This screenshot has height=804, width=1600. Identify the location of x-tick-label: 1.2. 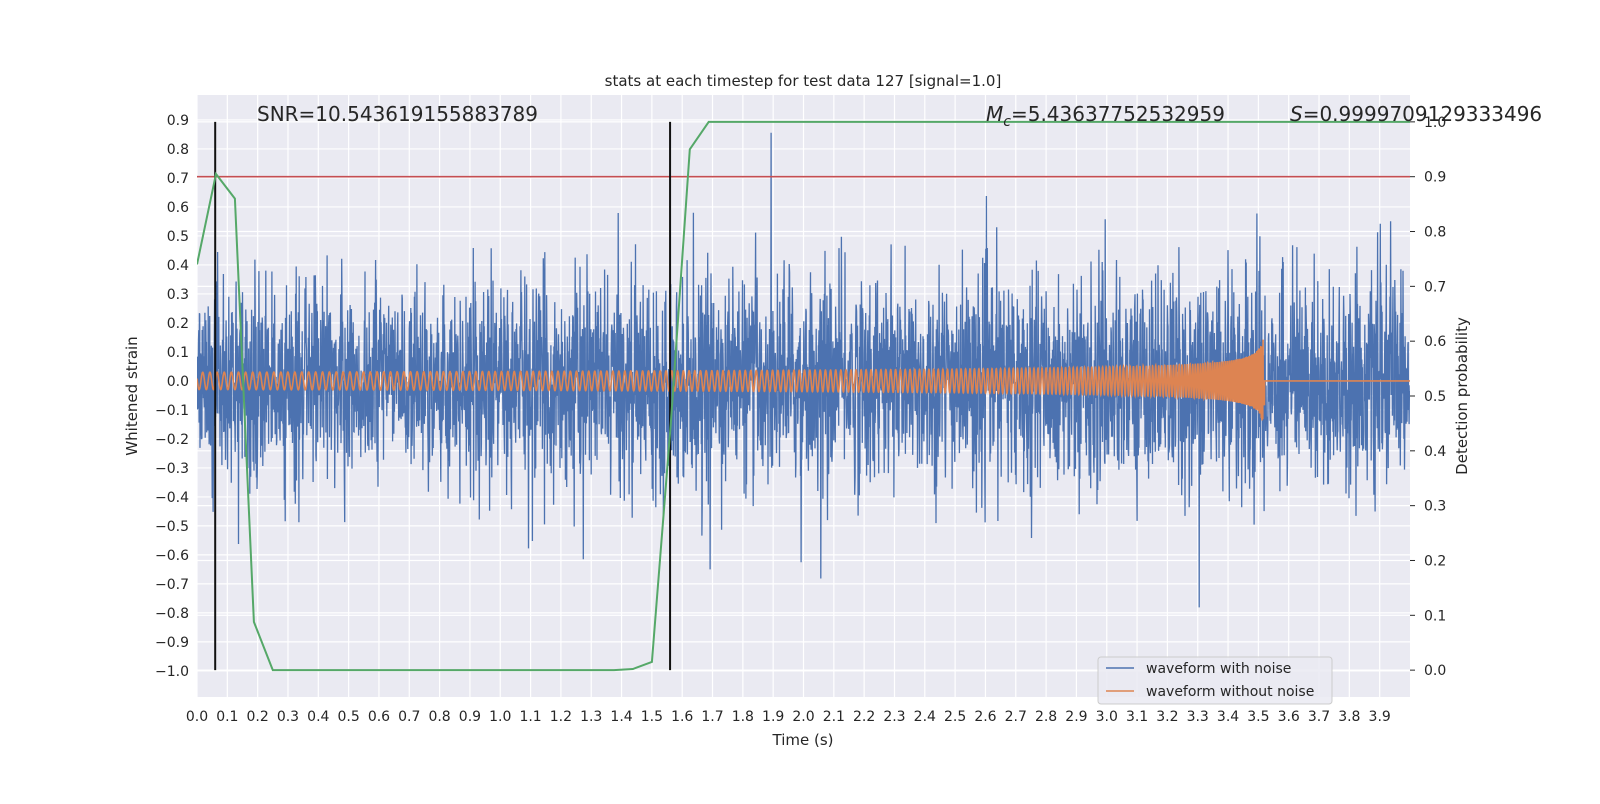
(561, 717).